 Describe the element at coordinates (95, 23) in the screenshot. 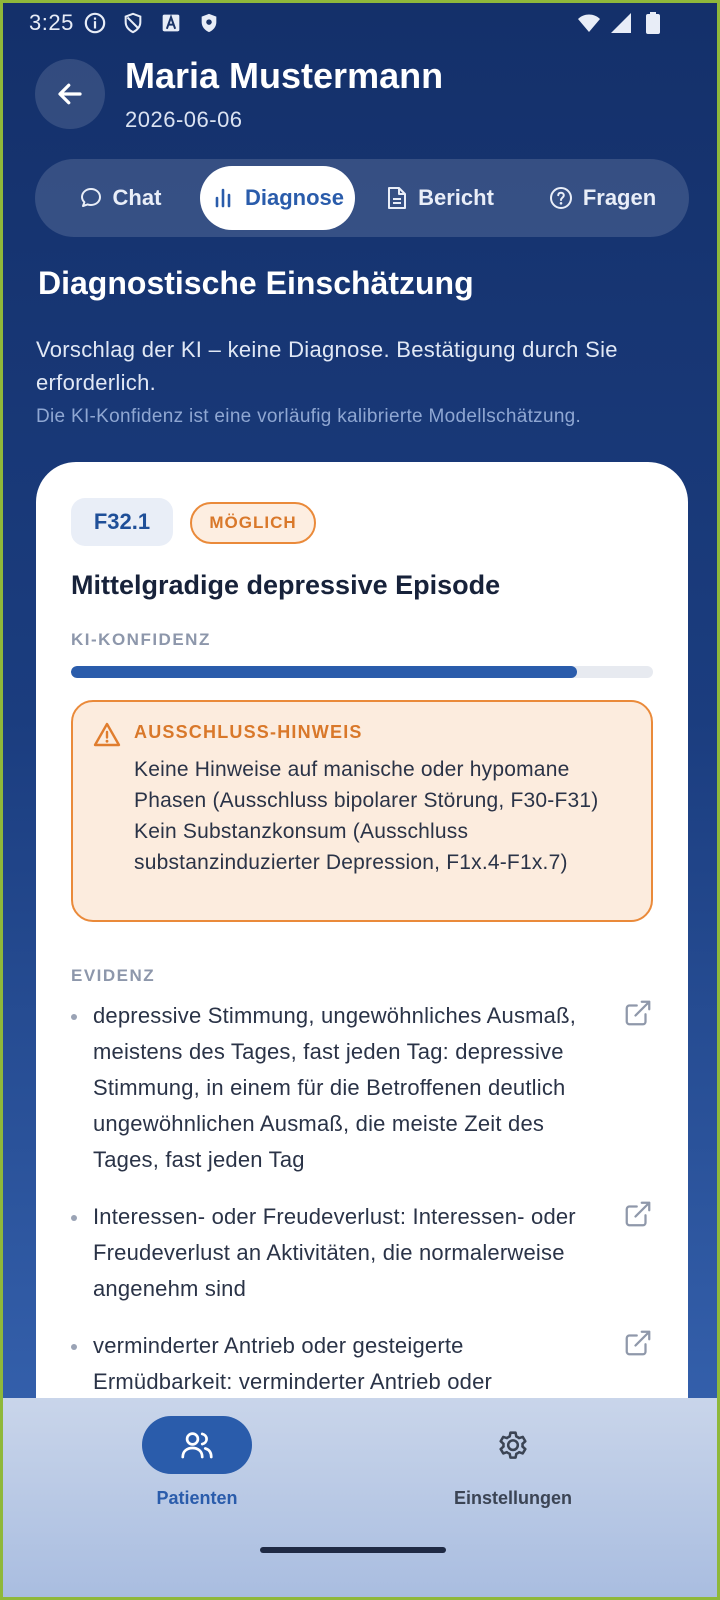

I see `info-icon` at that location.